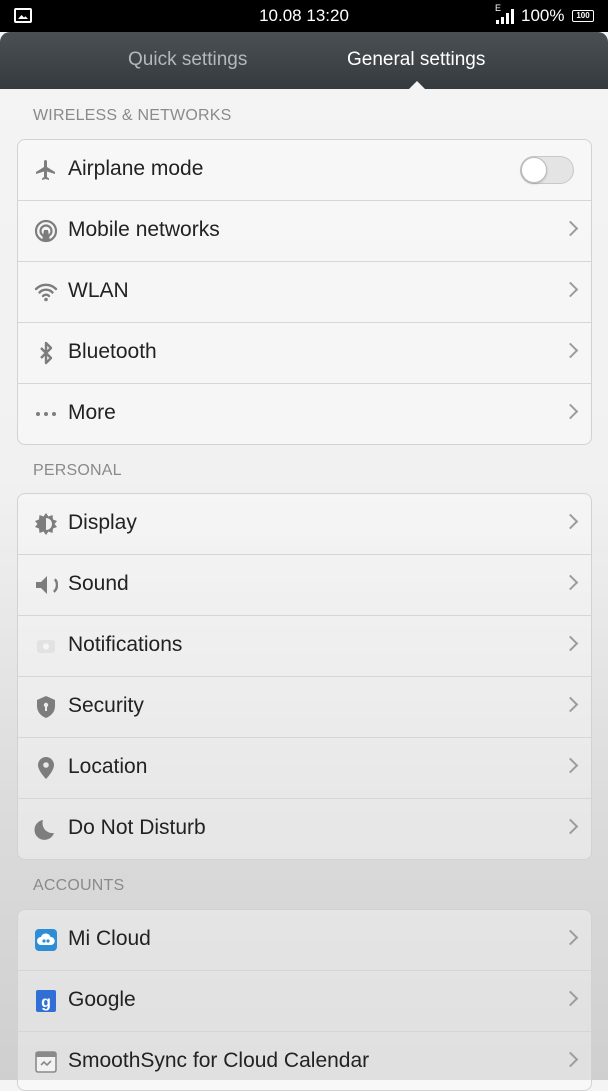 Image resolution: width=608 pixels, height=1091 pixels. Describe the element at coordinates (46, 414) in the screenshot. I see `more-dots-icon` at that location.